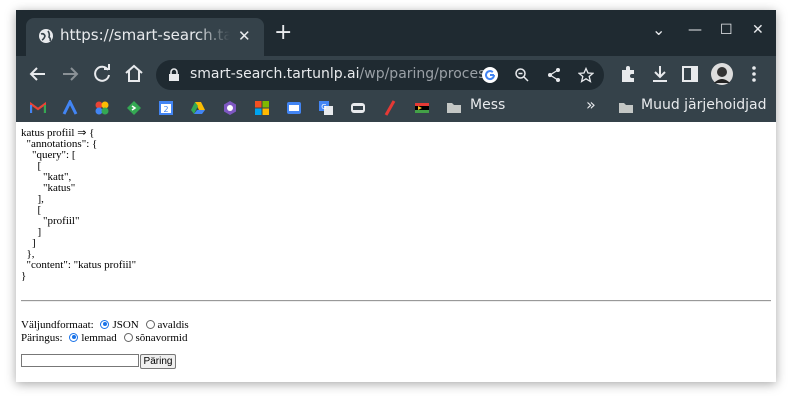  What do you see at coordinates (174, 75) in the screenshot?
I see `lock-icon` at bounding box center [174, 75].